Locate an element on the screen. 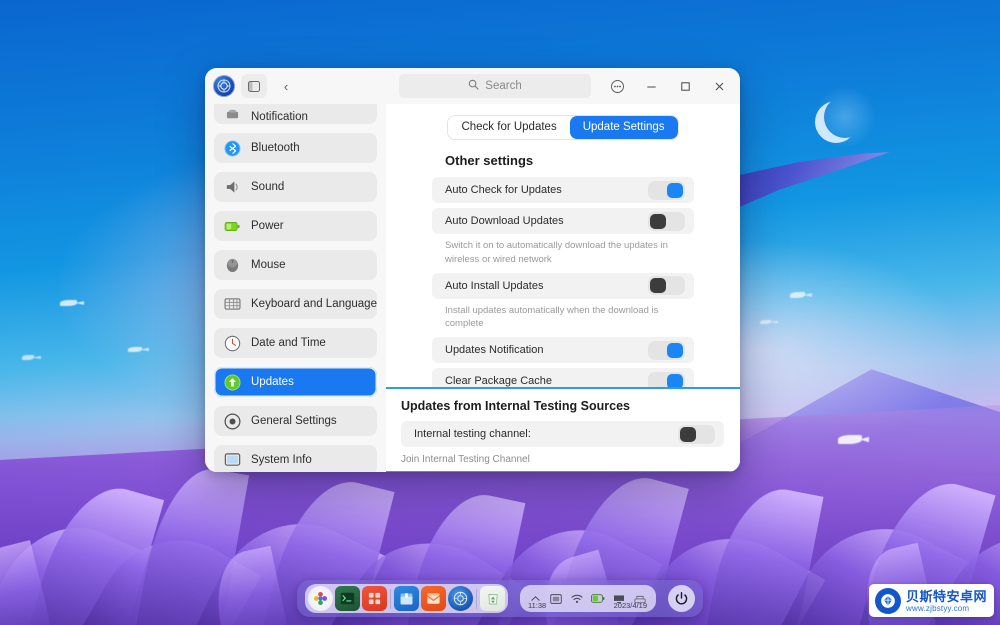 The image size is (1000, 625). back-button: ‹ is located at coordinates (286, 86).